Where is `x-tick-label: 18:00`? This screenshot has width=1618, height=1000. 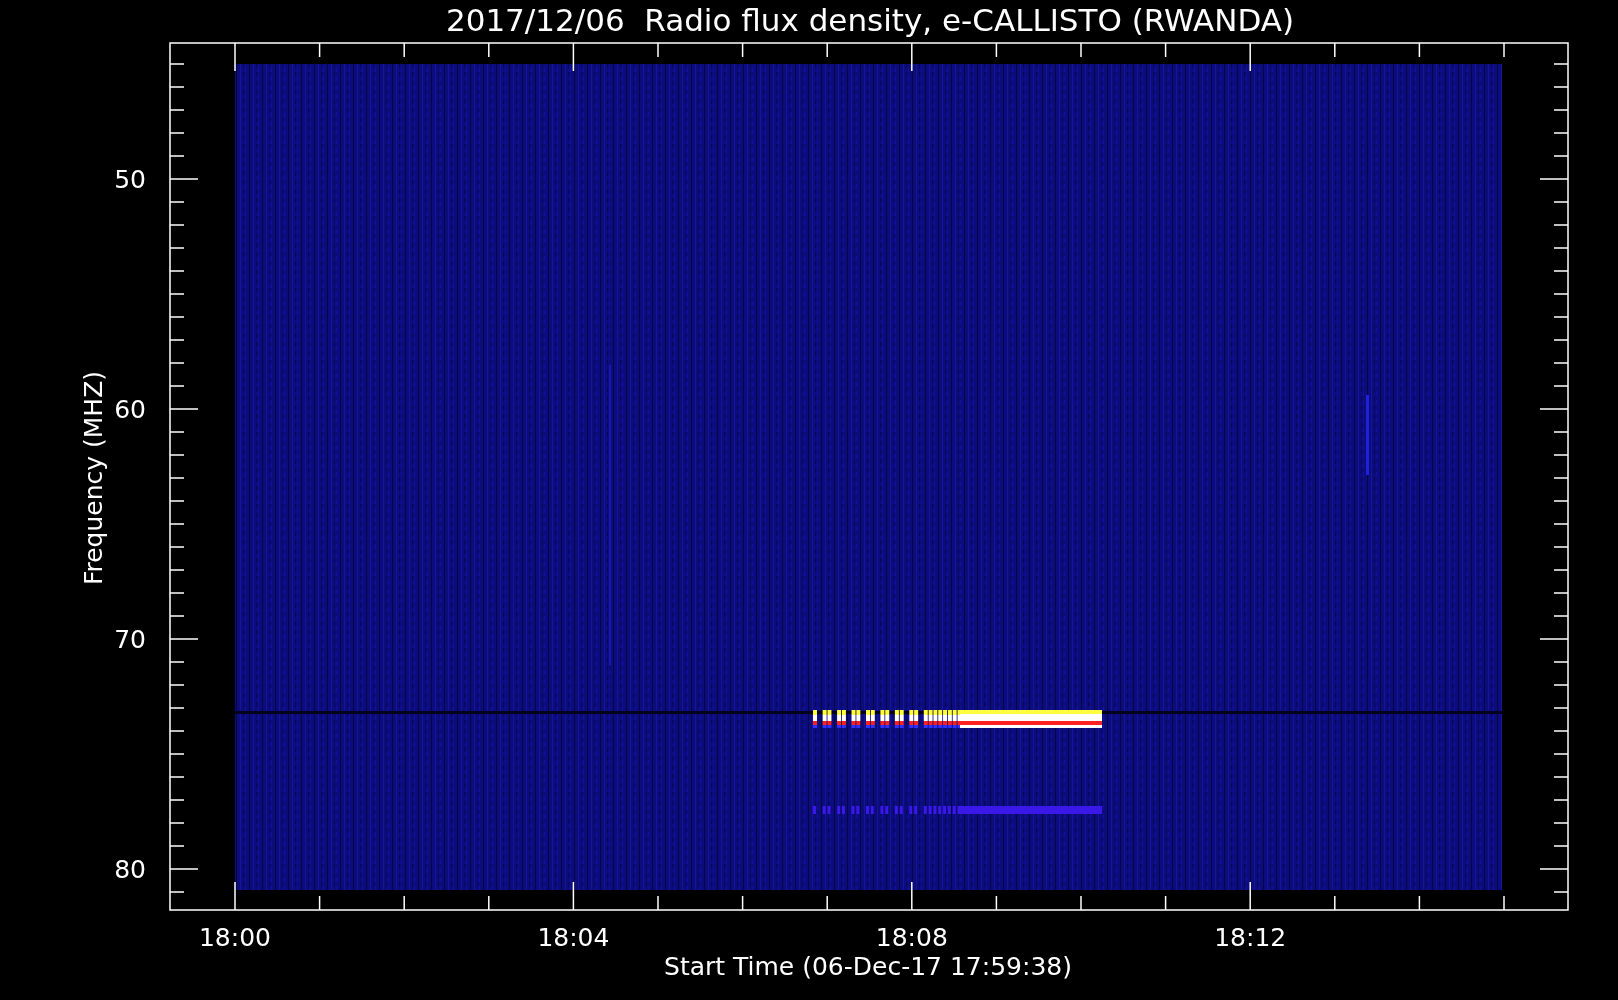
x-tick-label: 18:00 is located at coordinates (235, 937).